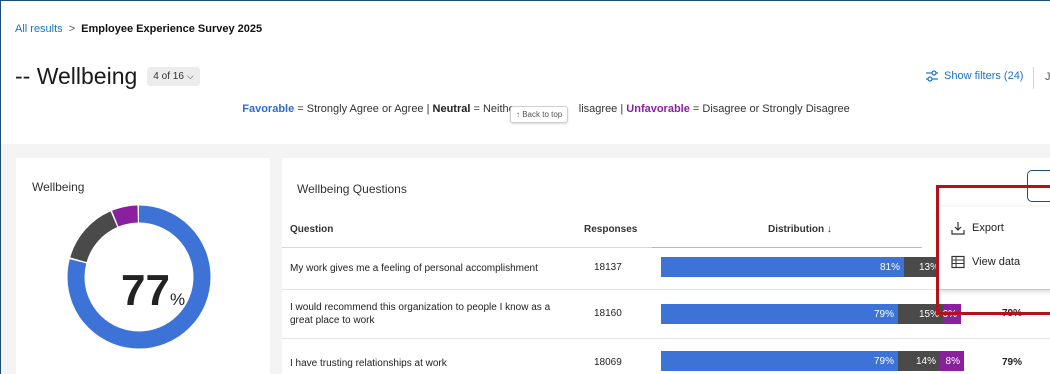  What do you see at coordinates (1033, 78) in the screenshot?
I see `toolbar-divider` at bounding box center [1033, 78].